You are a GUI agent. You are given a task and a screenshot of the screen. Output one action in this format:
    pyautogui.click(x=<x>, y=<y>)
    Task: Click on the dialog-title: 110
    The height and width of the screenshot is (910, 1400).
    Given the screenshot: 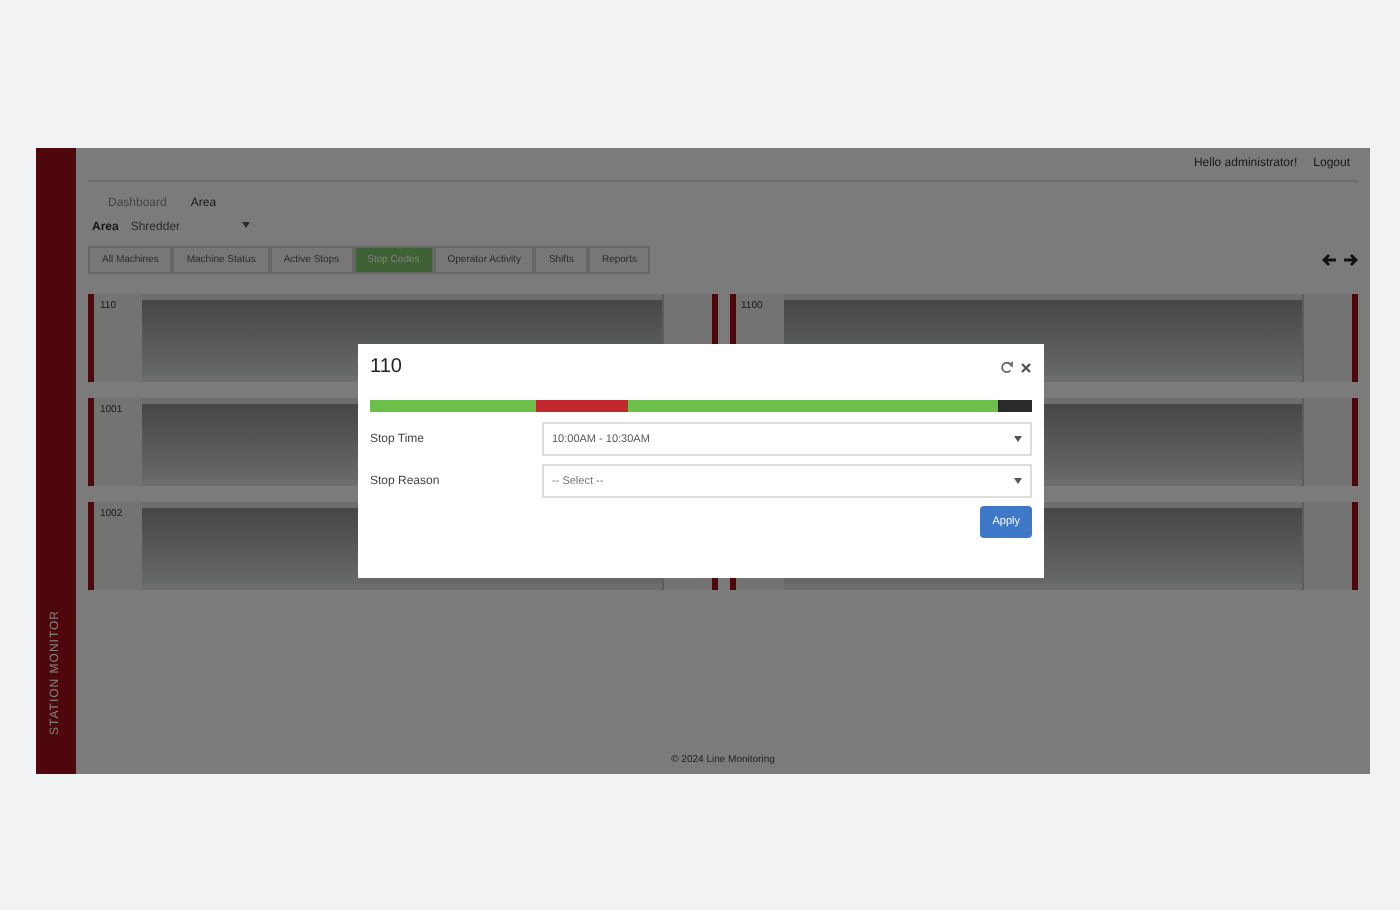 What is the action you would take?
    pyautogui.click(x=386, y=367)
    